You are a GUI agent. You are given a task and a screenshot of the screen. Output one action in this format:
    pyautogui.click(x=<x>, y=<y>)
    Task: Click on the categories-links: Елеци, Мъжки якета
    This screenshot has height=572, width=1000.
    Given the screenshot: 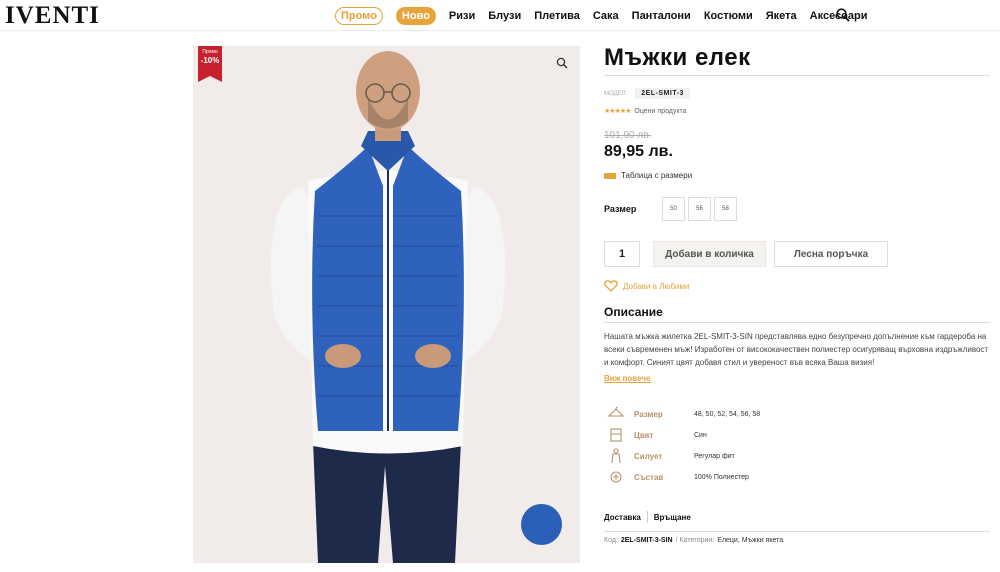 What is the action you would take?
    pyautogui.click(x=750, y=540)
    